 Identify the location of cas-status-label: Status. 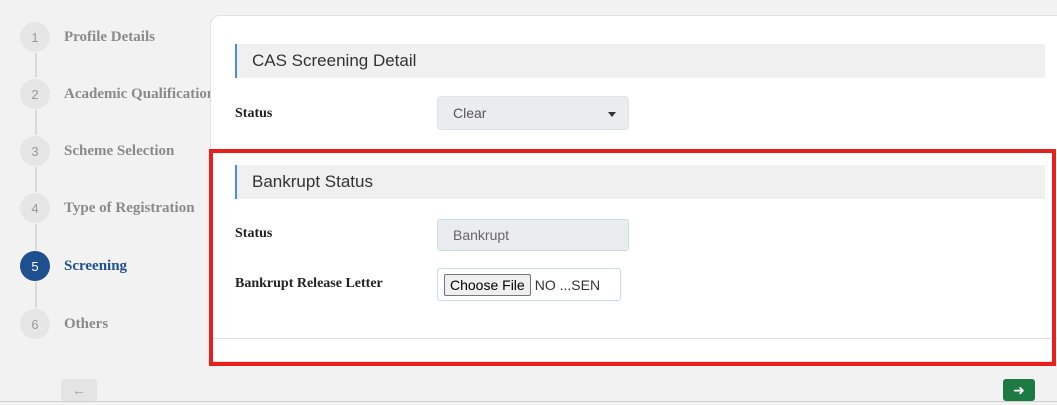
(254, 113).